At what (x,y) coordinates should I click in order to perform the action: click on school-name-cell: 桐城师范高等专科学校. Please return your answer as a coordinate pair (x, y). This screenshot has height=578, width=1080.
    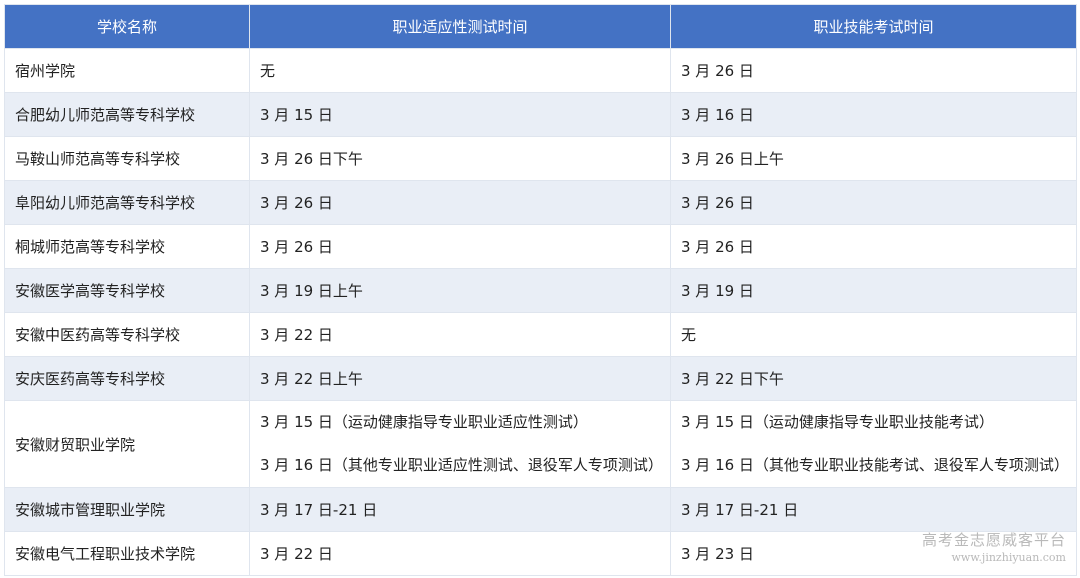
    Looking at the image, I should click on (127, 246).